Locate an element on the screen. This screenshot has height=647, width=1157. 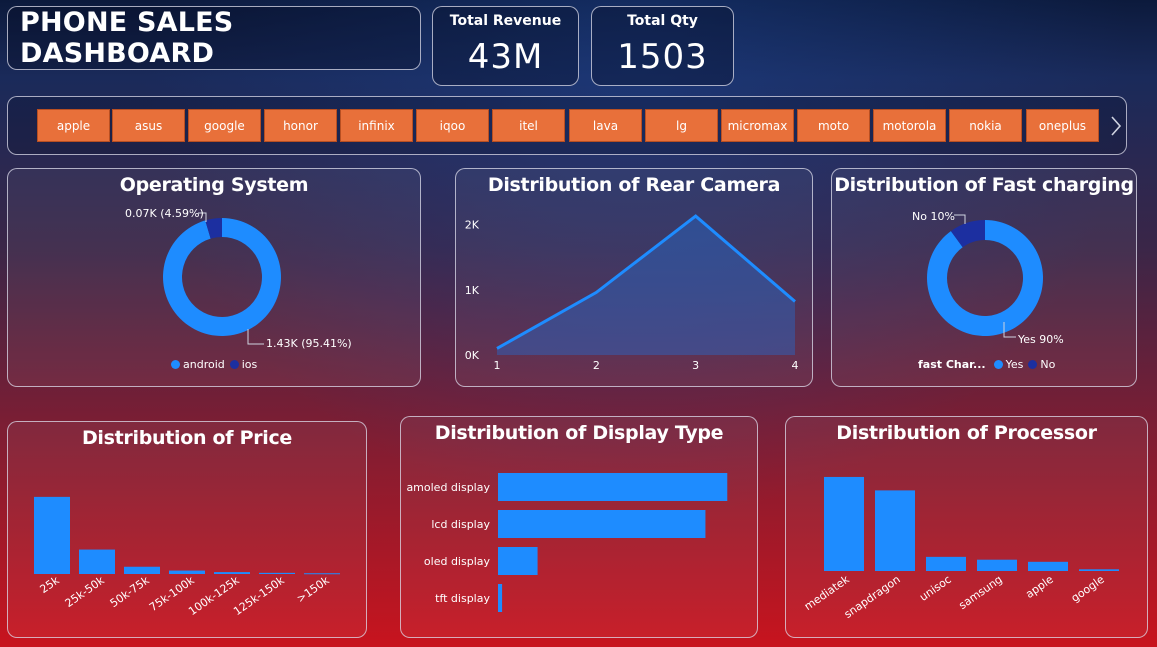
area-fill is located at coordinates (646, 285).